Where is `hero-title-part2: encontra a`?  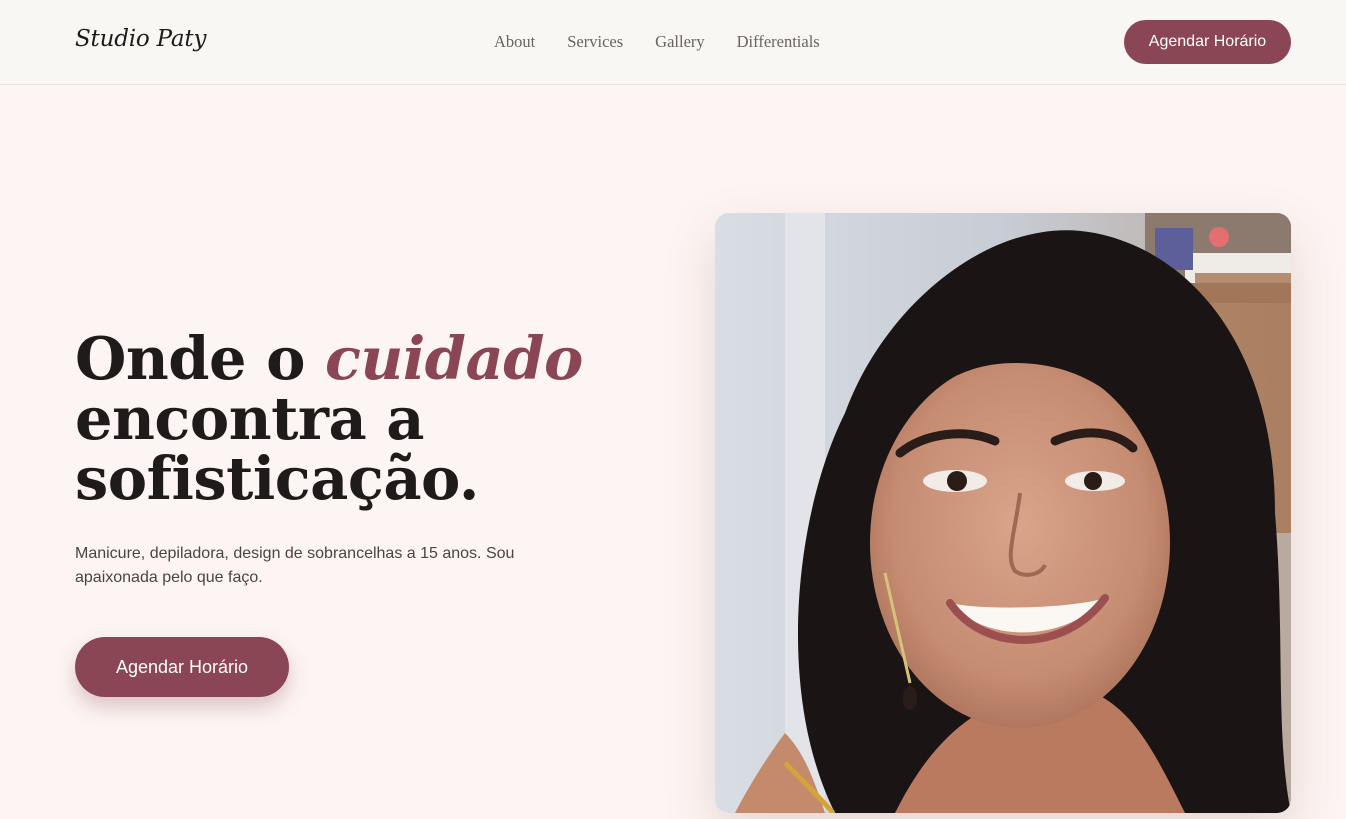
hero-title-part2: encontra a is located at coordinates (249, 418).